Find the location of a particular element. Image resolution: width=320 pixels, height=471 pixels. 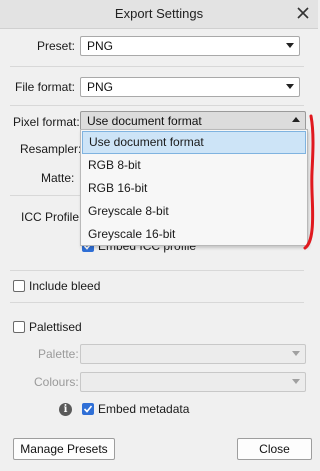

preset-select: PNG is located at coordinates (190, 46).